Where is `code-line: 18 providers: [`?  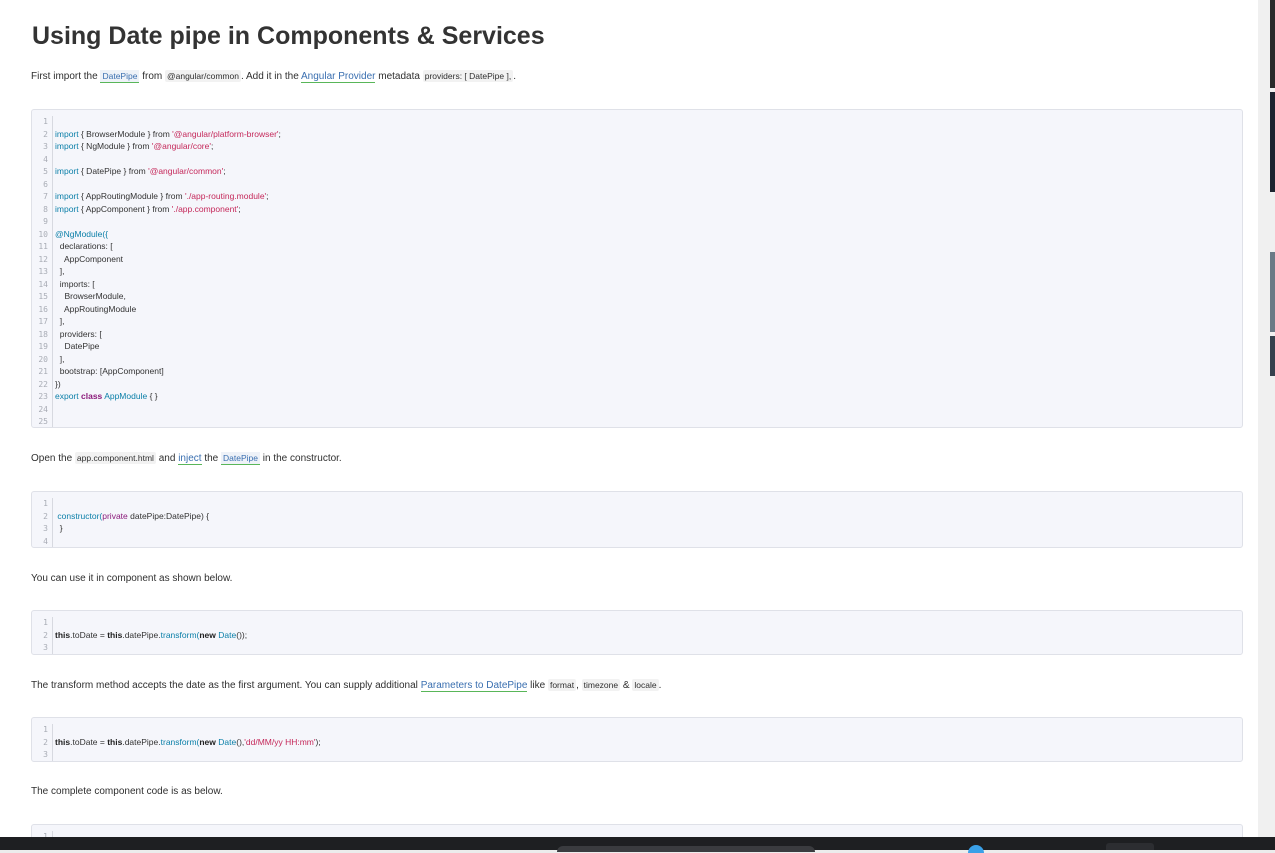 code-line: 18 providers: [ is located at coordinates (637, 334).